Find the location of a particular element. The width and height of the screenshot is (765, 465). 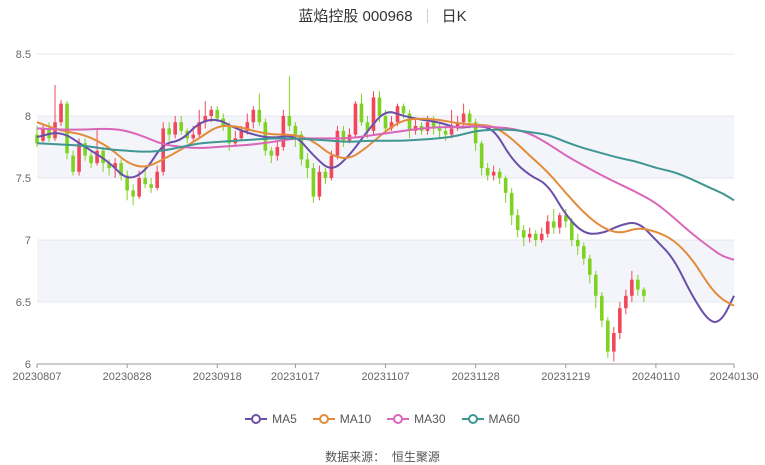

legend-label: MA60 is located at coordinates (504, 419).